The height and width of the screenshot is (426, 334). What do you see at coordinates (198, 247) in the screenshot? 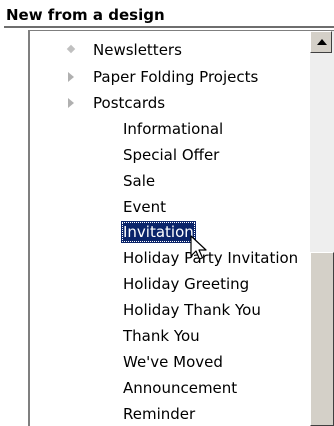
I see `mouse-pointer-icon` at bounding box center [198, 247].